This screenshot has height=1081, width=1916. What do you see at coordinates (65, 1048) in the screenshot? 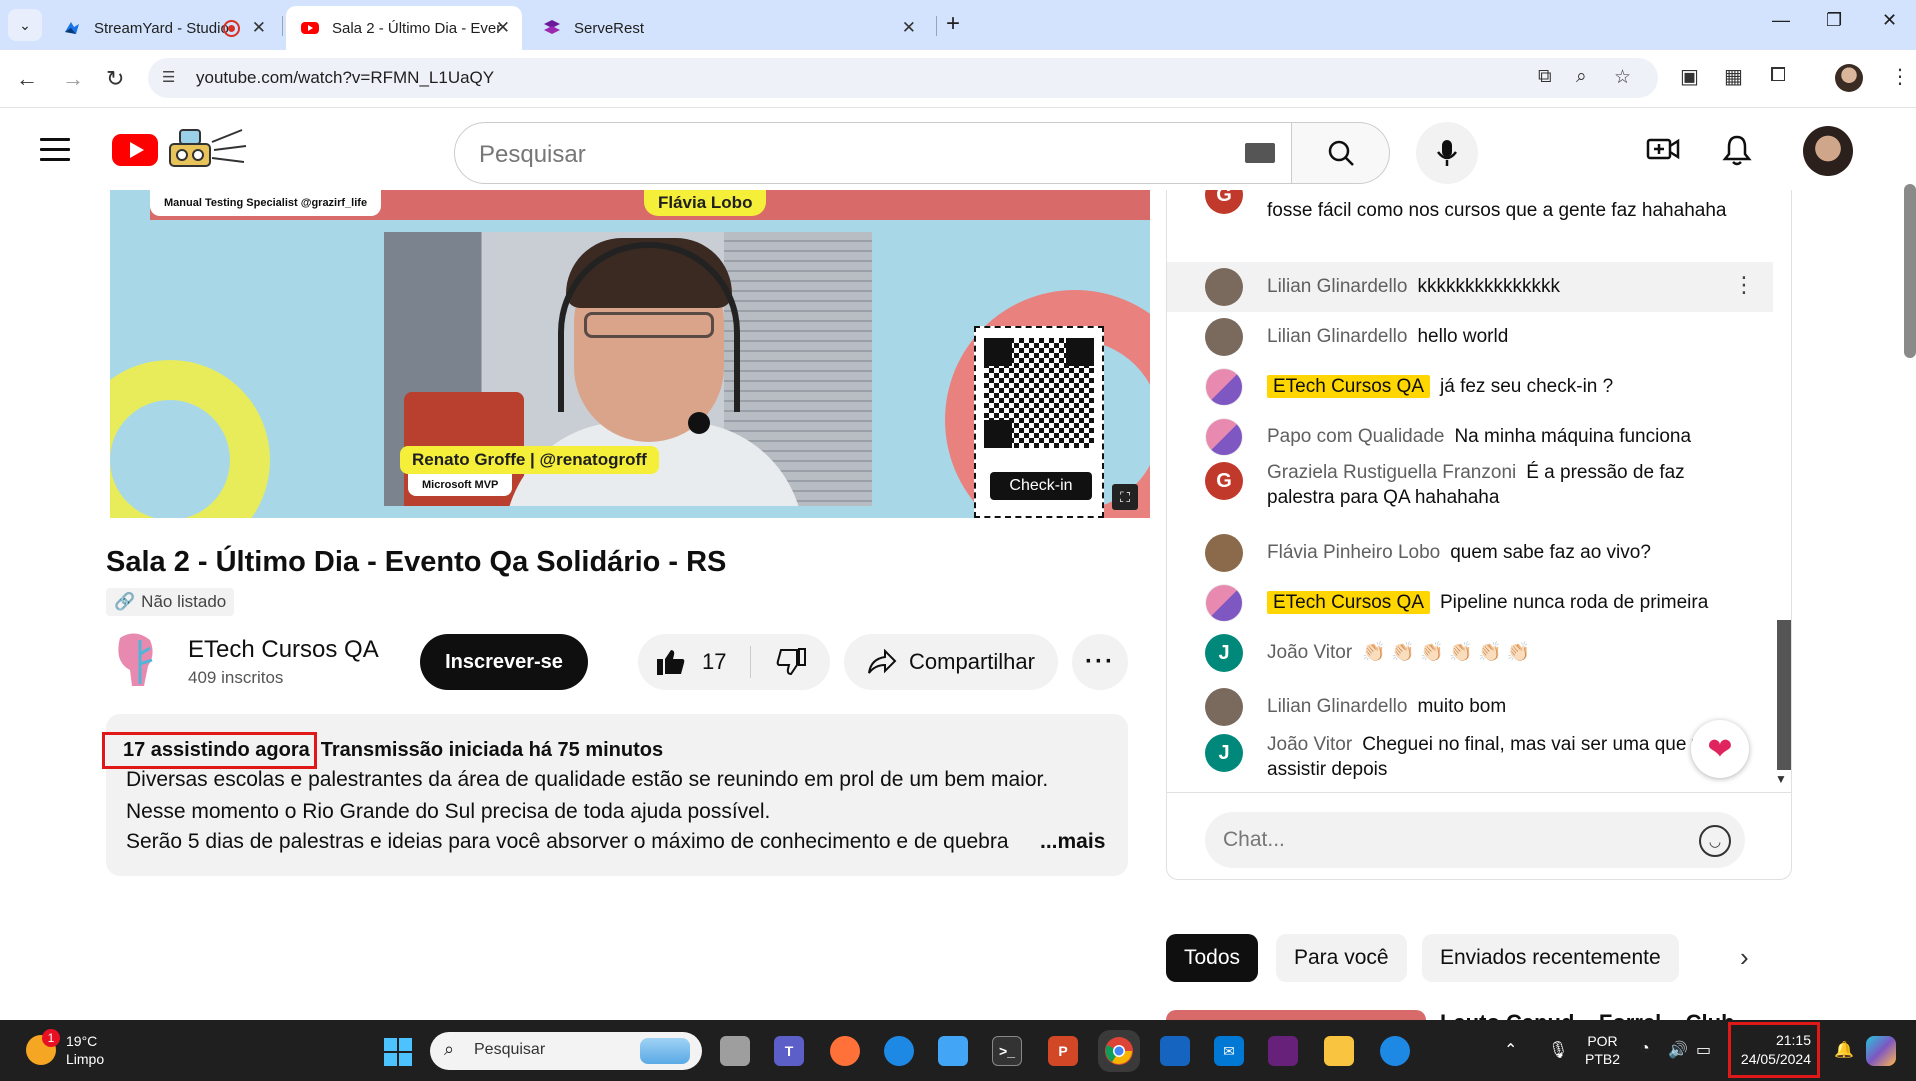
I see `weather-widget: 1 19°C Limpo` at bounding box center [65, 1048].